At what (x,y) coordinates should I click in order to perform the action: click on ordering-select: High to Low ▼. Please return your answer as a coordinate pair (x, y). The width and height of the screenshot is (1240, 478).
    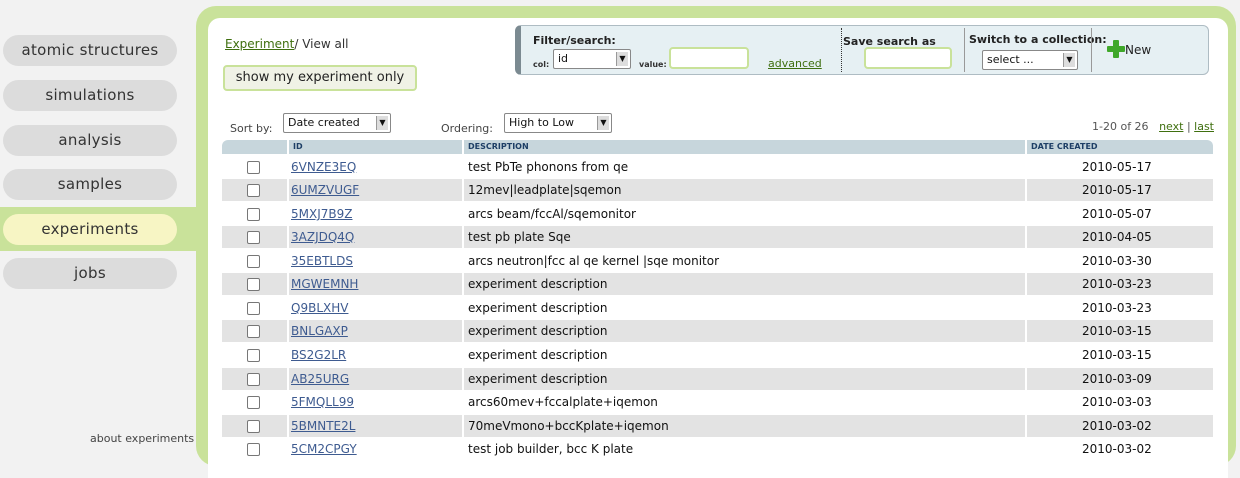
    Looking at the image, I should click on (558, 123).